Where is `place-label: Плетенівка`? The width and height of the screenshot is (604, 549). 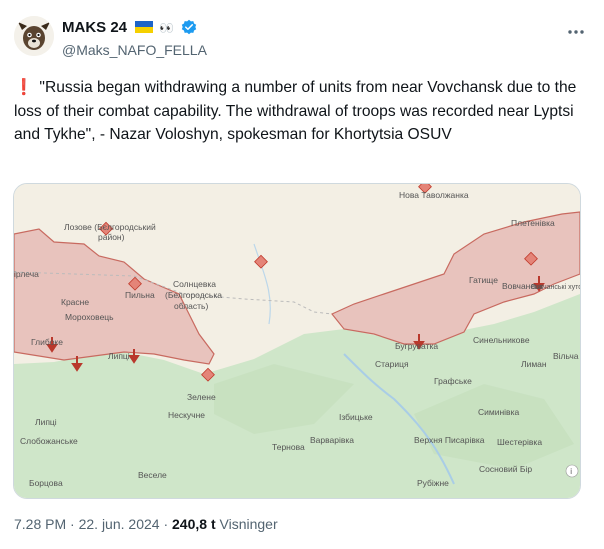
place-label: Плетенівка is located at coordinates (533, 223).